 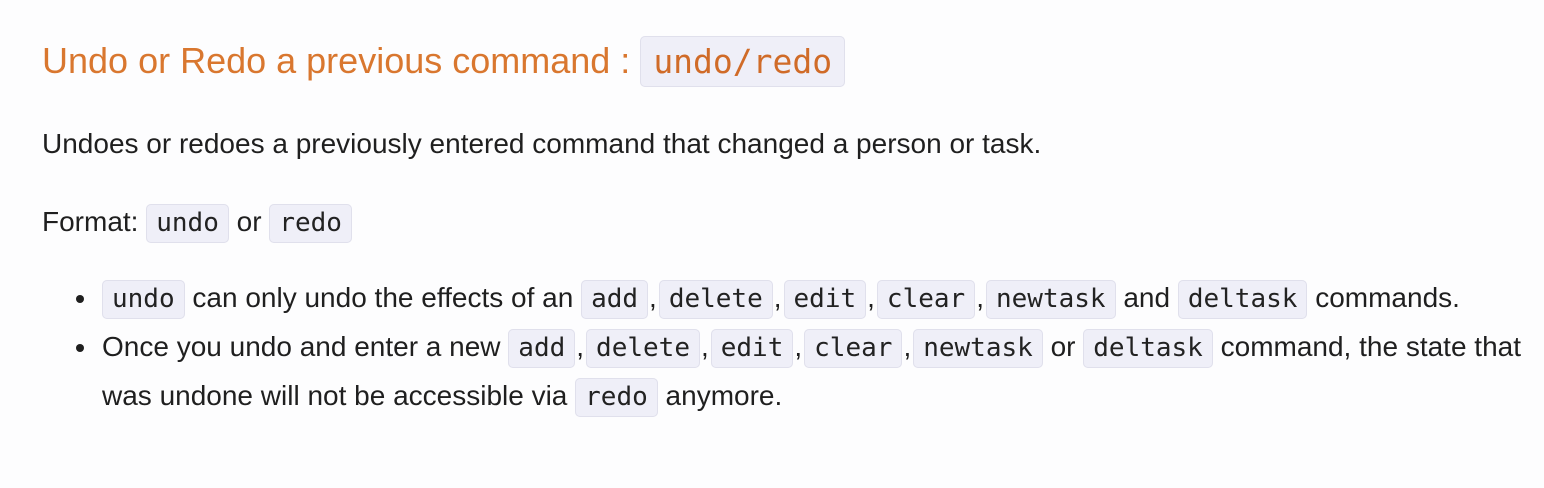 What do you see at coordinates (249, 221) in the screenshot?
I see `format-or: or` at bounding box center [249, 221].